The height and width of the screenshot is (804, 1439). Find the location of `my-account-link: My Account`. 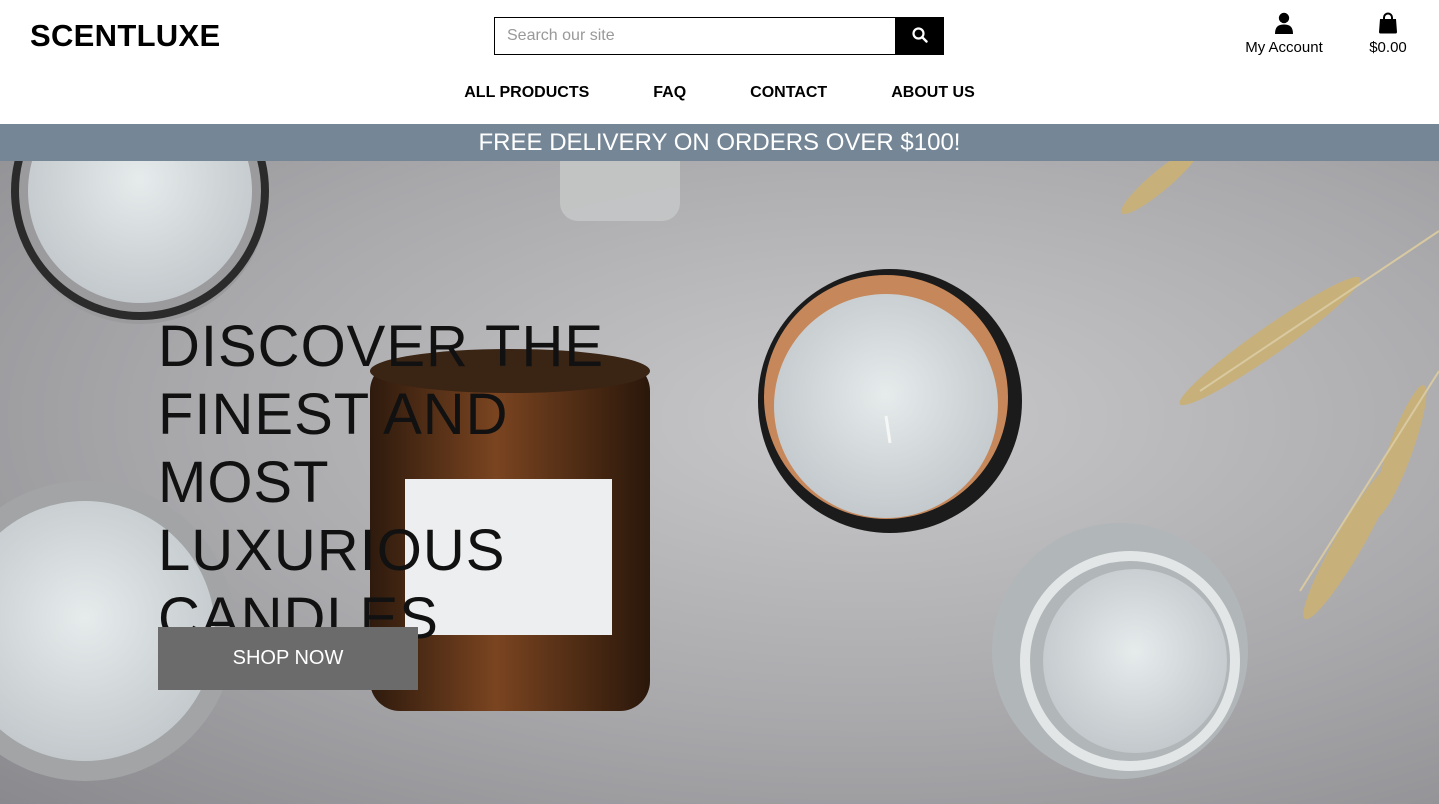

my-account-link: My Account is located at coordinates (1284, 34).